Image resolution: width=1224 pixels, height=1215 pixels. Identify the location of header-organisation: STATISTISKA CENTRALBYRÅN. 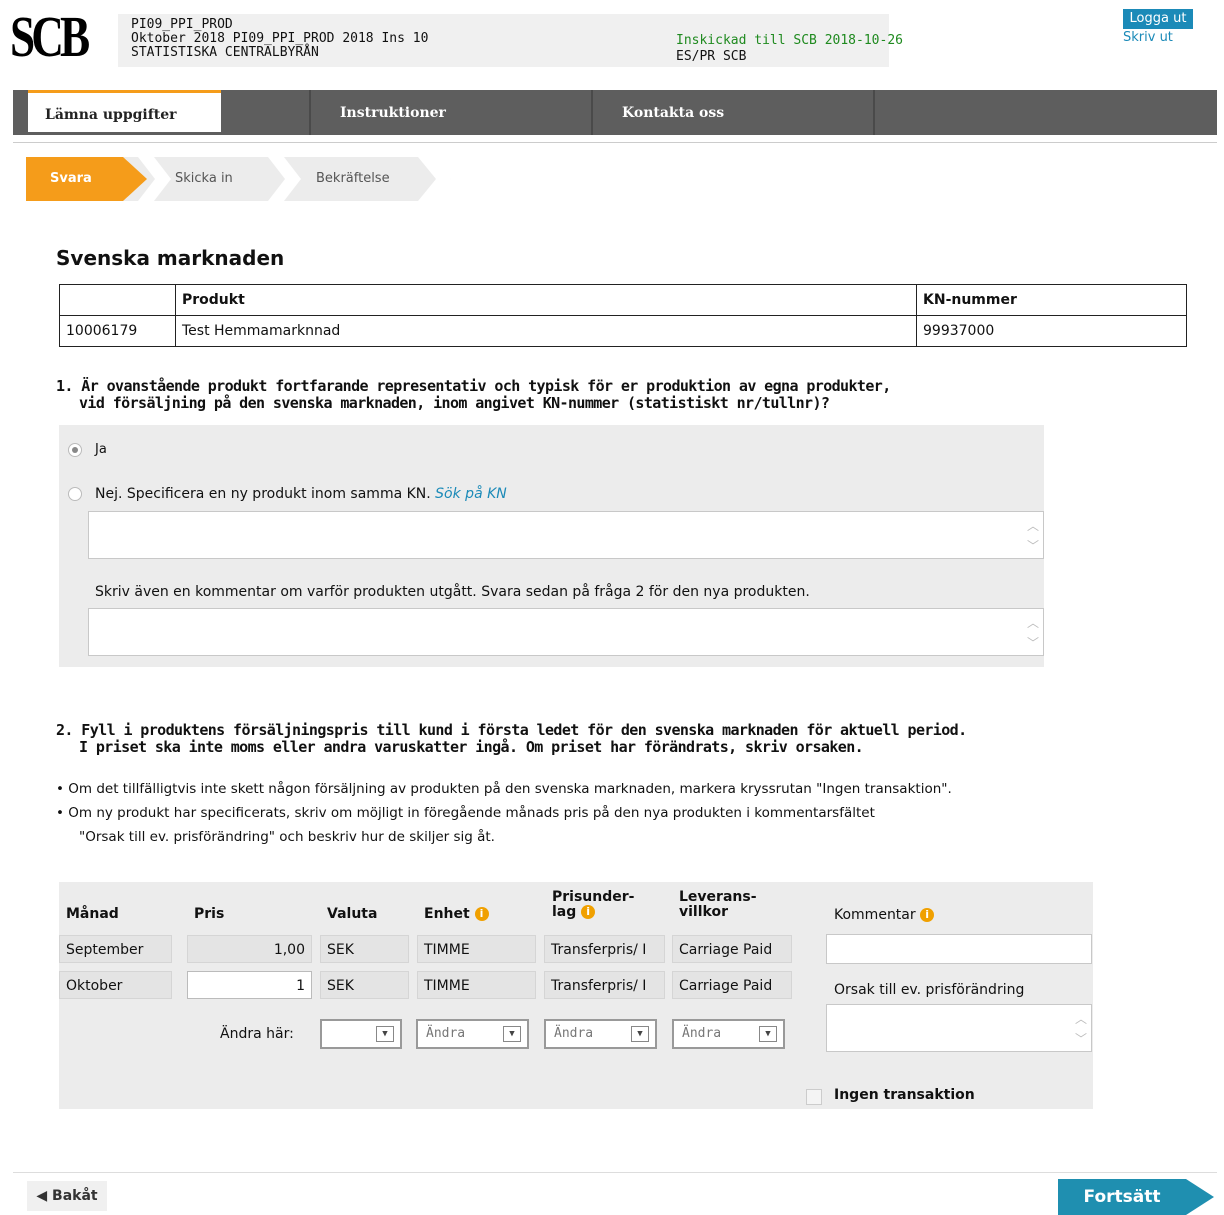
(225, 52).